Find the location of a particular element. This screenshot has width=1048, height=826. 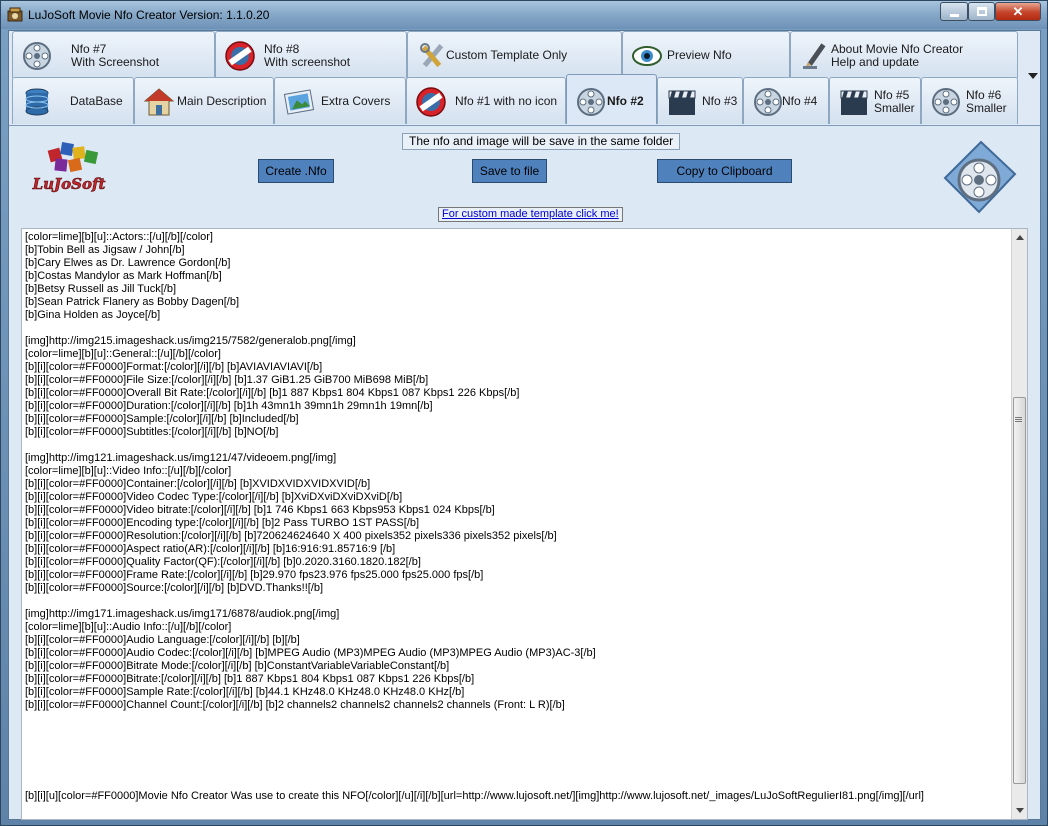

tab-nfo-1: Nfo #1 with no icon is located at coordinates (486, 100).